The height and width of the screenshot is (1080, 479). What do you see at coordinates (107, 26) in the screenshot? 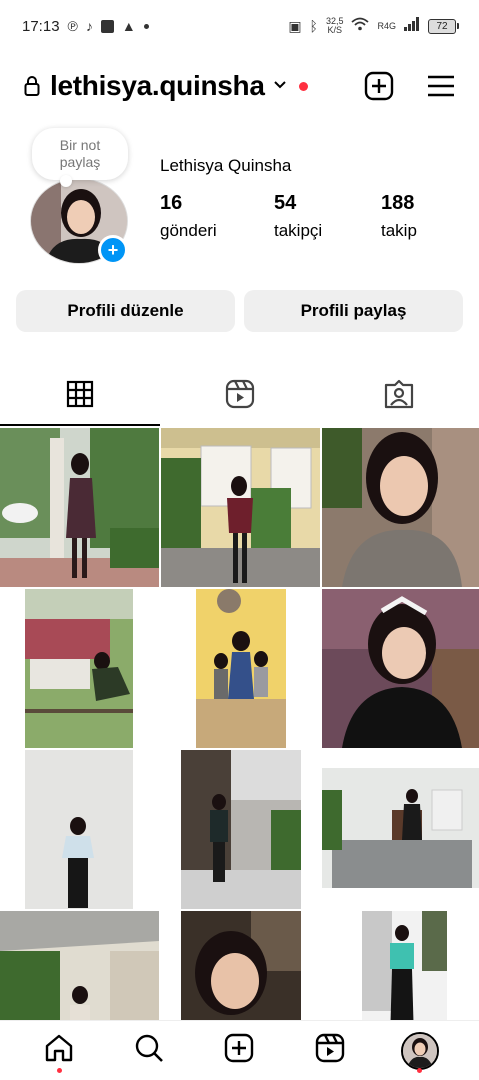
I see `app-notification-icon` at bounding box center [107, 26].